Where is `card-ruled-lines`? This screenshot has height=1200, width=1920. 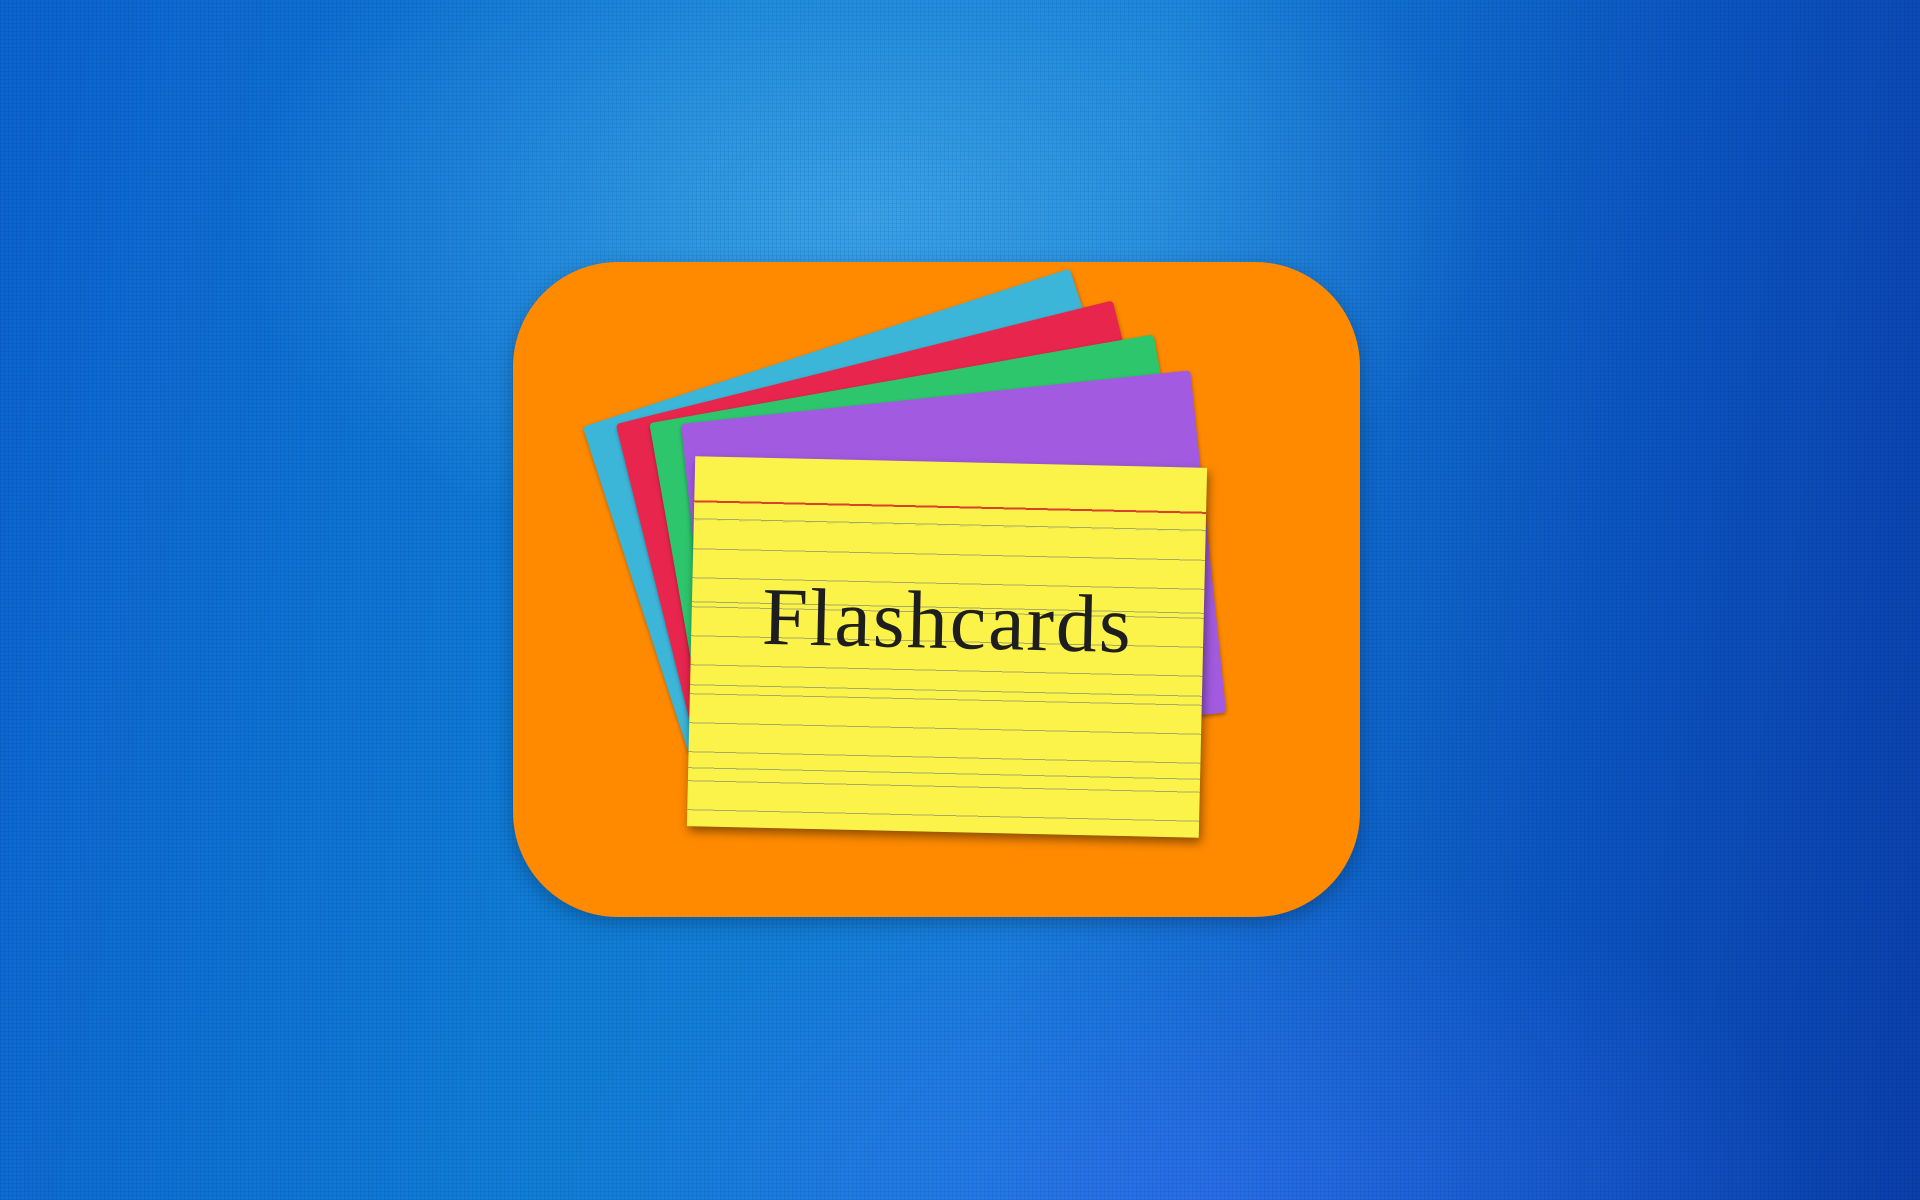
card-ruled-lines is located at coordinates (946, 679).